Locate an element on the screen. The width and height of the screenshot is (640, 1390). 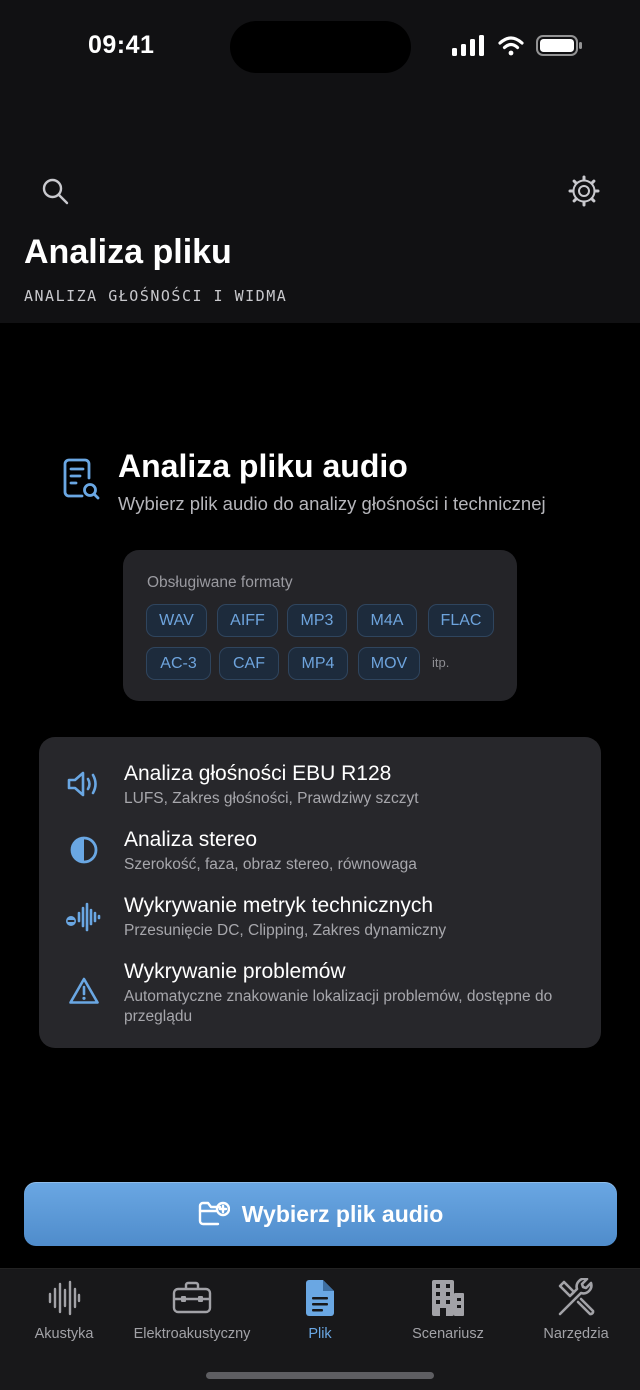
format-chip: AIFF is located at coordinates (247, 620).